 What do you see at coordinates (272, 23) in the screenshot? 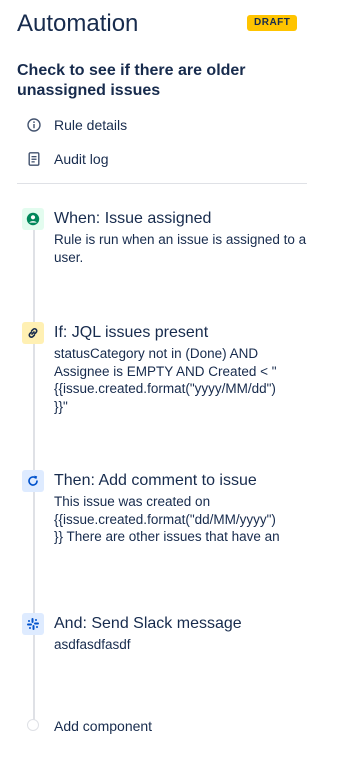
I see `draft-badge: DRAFT` at bounding box center [272, 23].